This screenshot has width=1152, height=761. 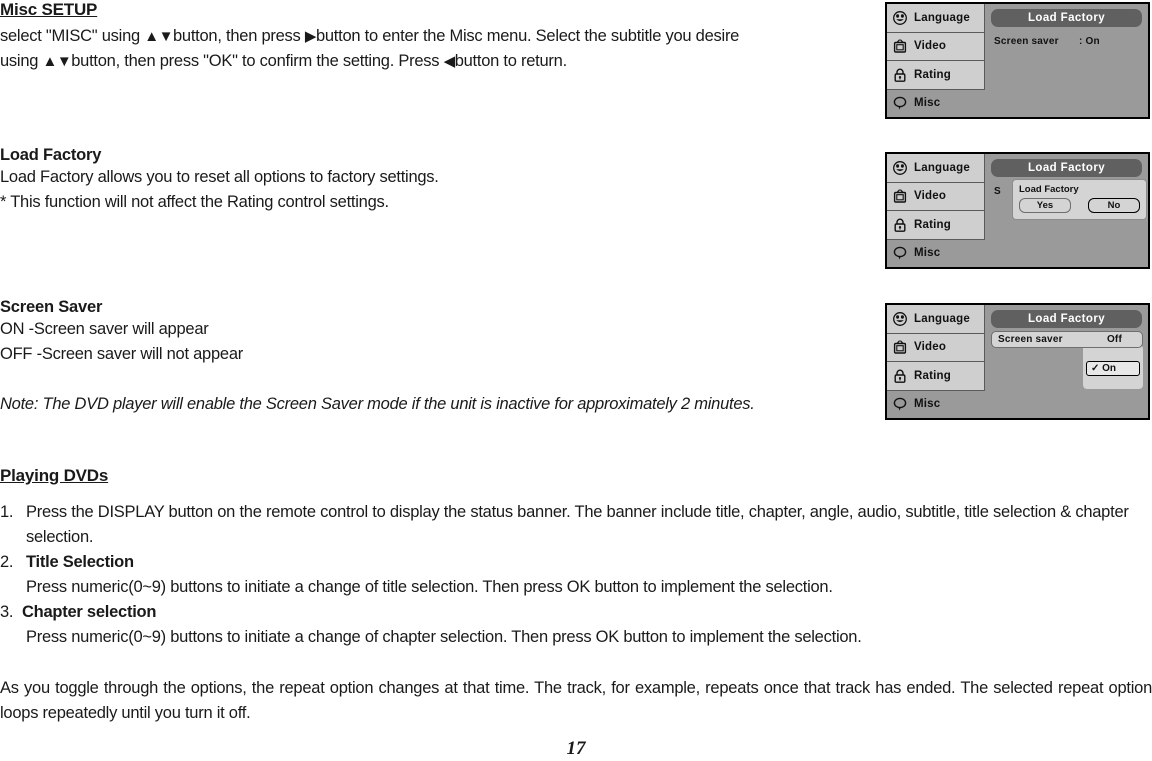 I want to click on step-number: 2., so click(x=7, y=562).